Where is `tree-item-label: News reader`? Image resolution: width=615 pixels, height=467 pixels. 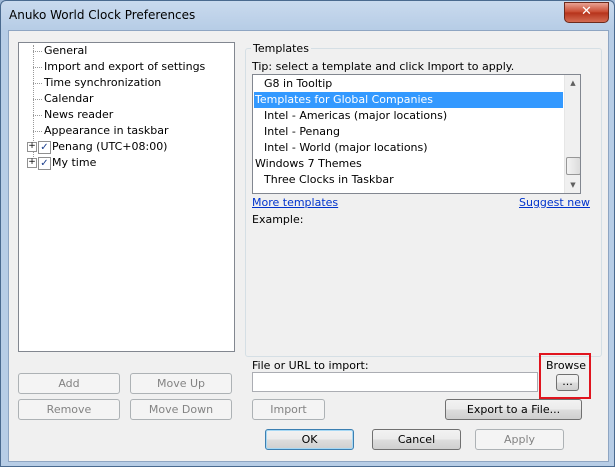 tree-item-label: News reader is located at coordinates (79, 114).